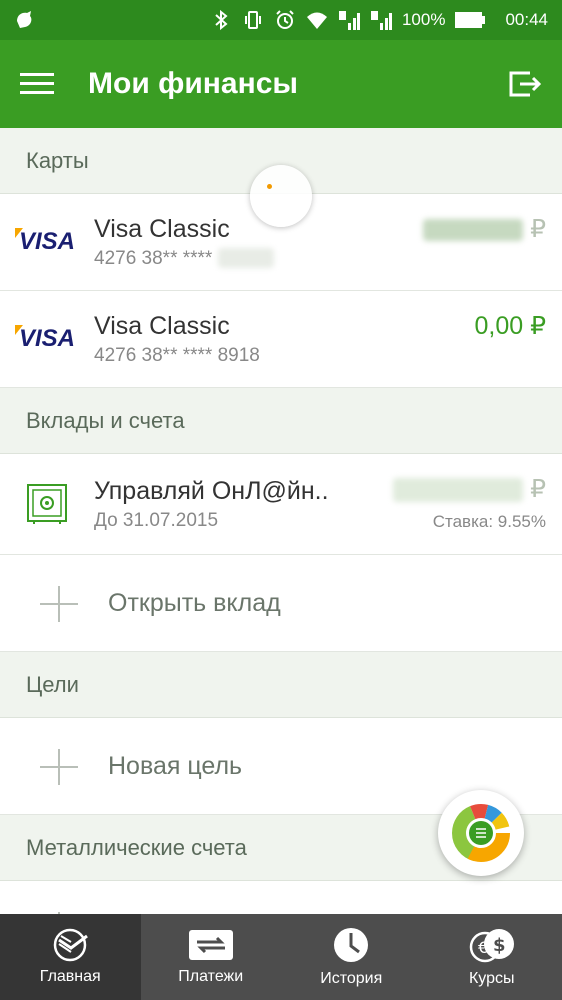  Describe the element at coordinates (193, 83) in the screenshot. I see `page-title: Мои финансы` at that location.